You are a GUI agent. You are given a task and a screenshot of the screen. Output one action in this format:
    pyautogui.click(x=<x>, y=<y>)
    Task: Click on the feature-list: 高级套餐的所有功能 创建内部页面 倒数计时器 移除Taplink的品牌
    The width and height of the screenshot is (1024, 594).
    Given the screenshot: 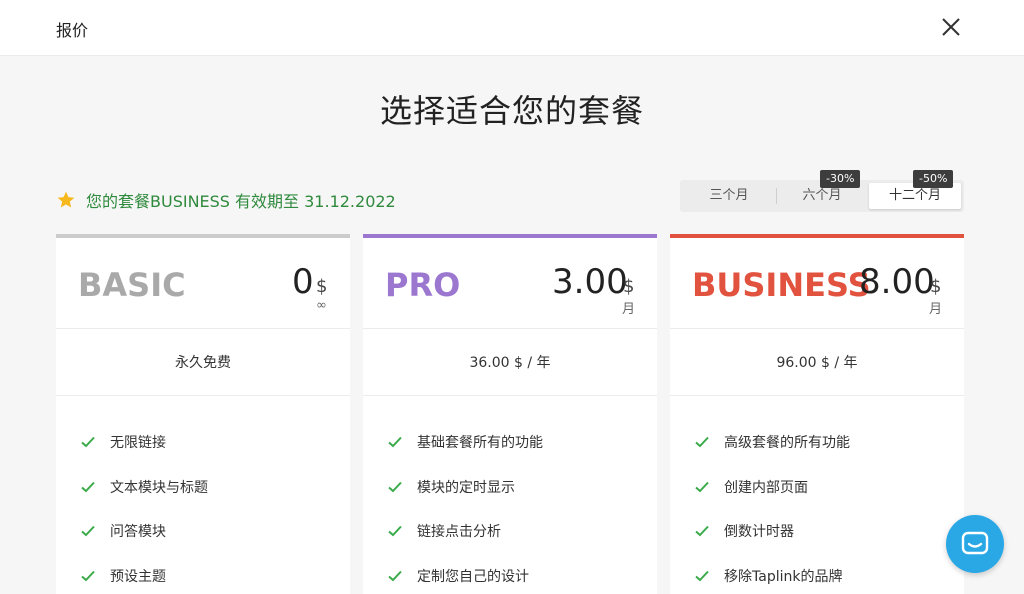 What is the action you would take?
    pyautogui.click(x=817, y=507)
    